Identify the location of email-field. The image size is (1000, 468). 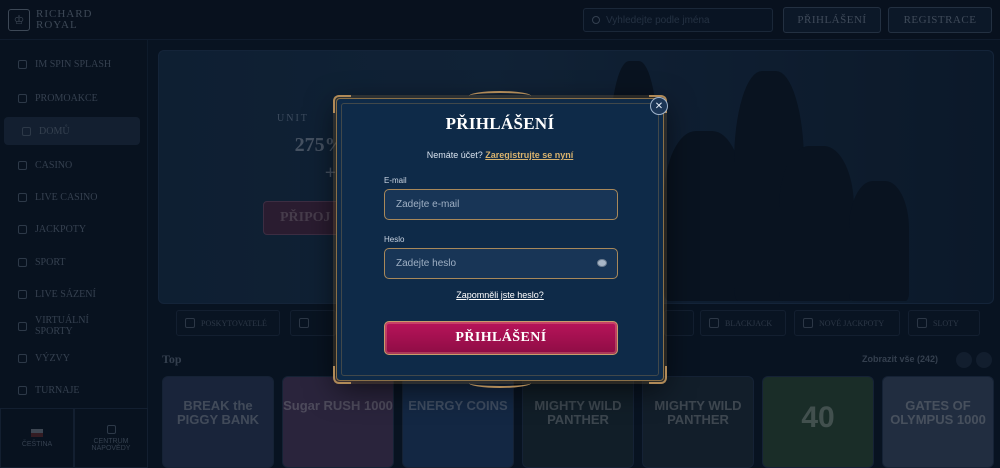
(491, 204).